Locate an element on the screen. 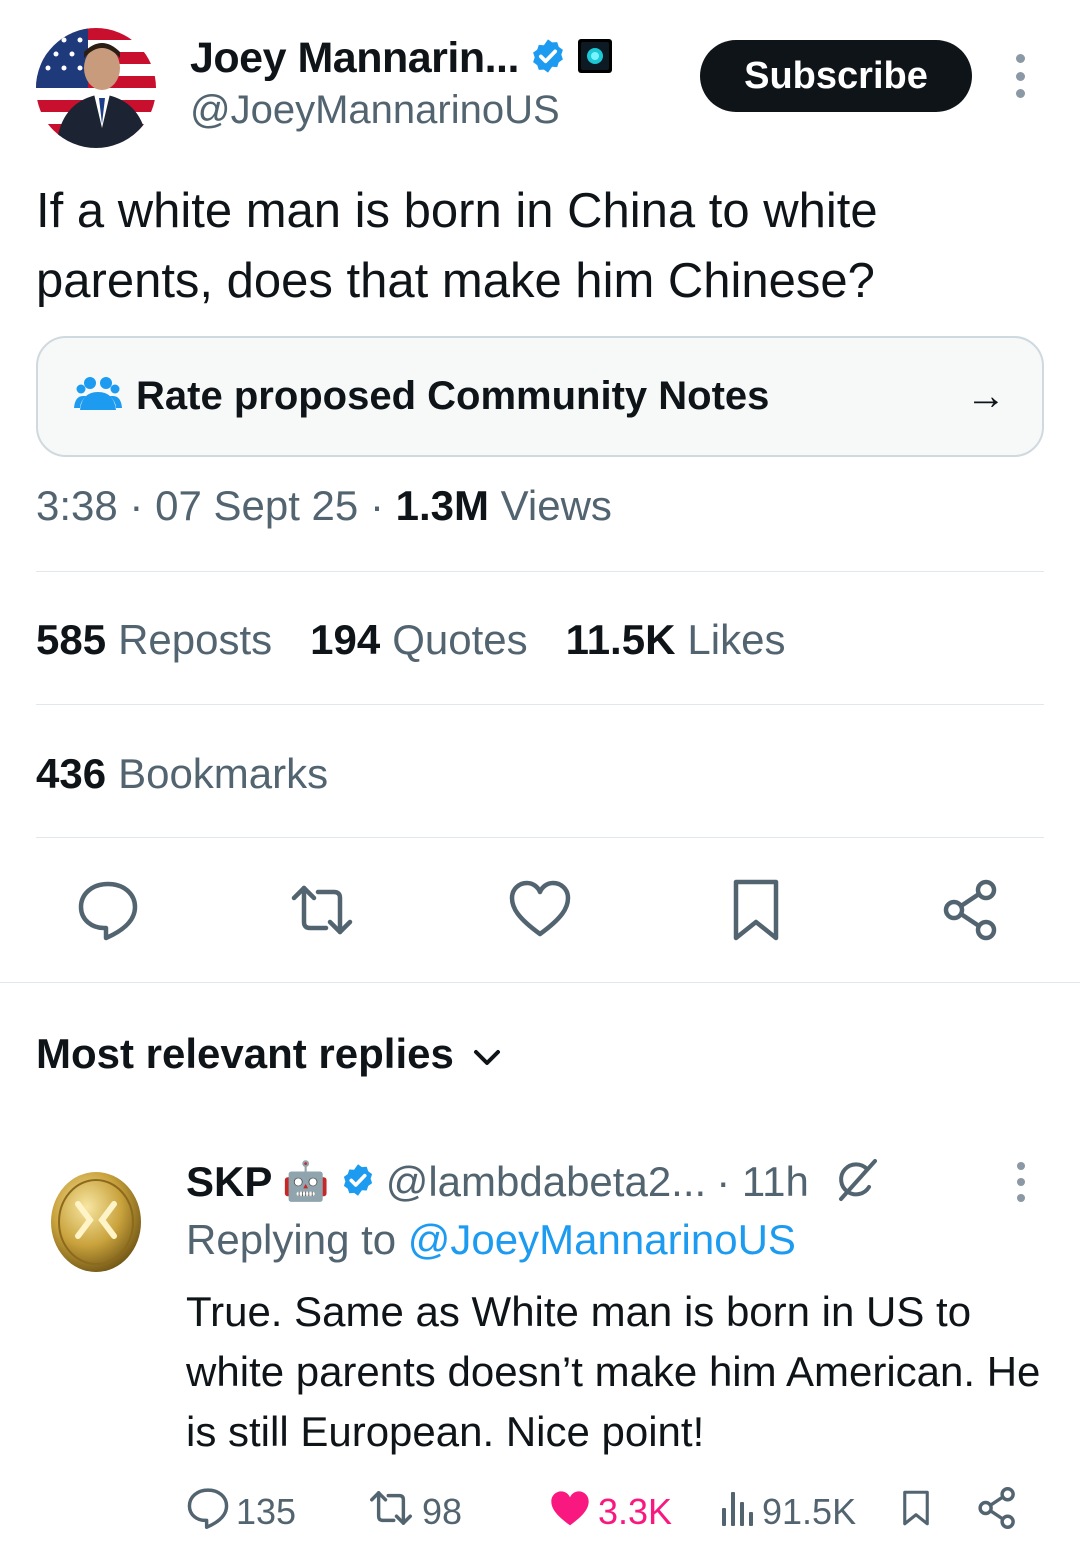 Image resolution: width=1080 pixels, height=1563 pixels. replies-sort-dropdown: Most relevant replies is located at coordinates (269, 1054).